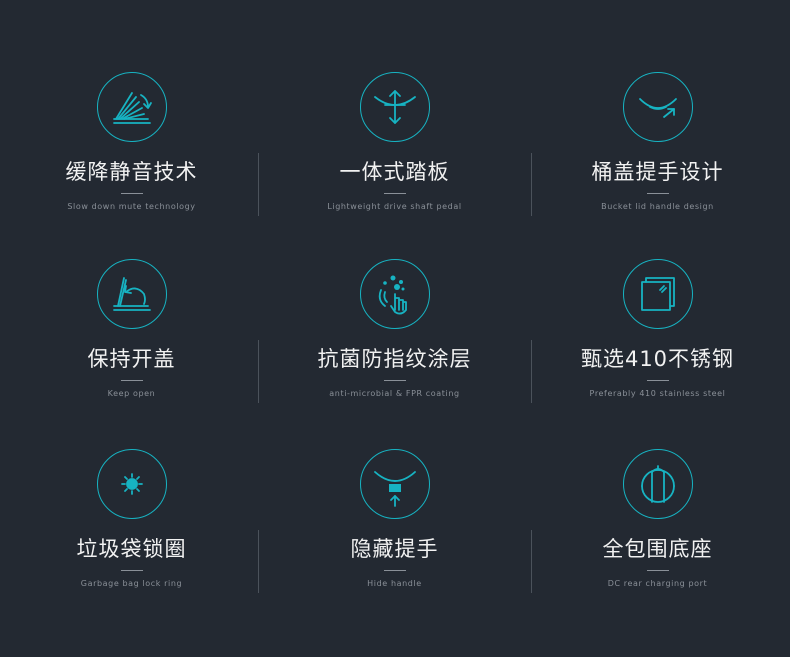  What do you see at coordinates (131, 583) in the screenshot?
I see `feature-subtitle: Garbage bag lock ring` at bounding box center [131, 583].